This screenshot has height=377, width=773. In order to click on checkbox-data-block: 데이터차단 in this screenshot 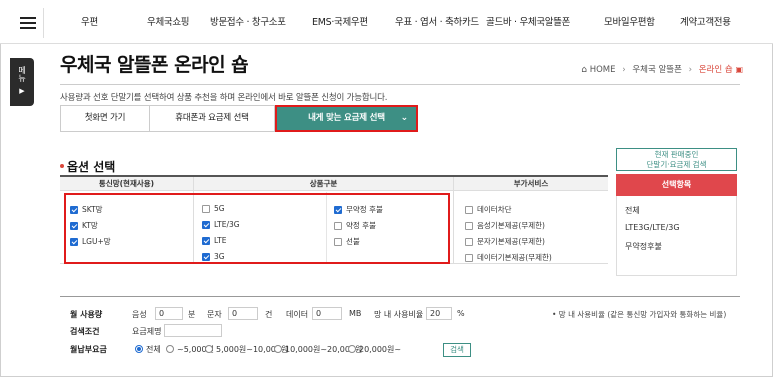, I will do `click(488, 209)`.